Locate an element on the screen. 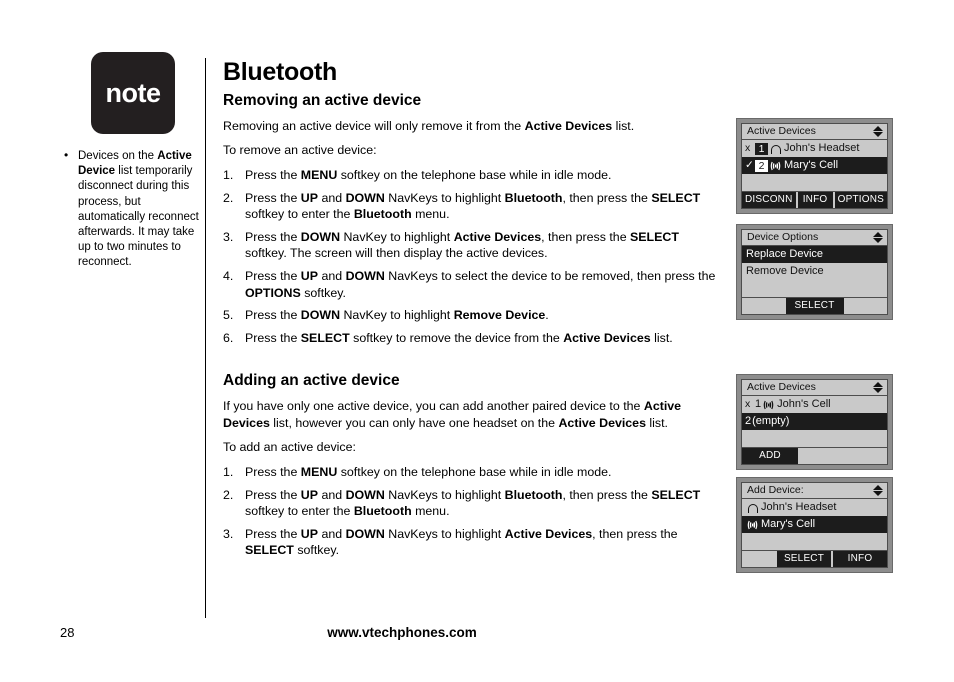 The image size is (954, 682). lcd-row: x 1 John's Cell is located at coordinates (814, 404).